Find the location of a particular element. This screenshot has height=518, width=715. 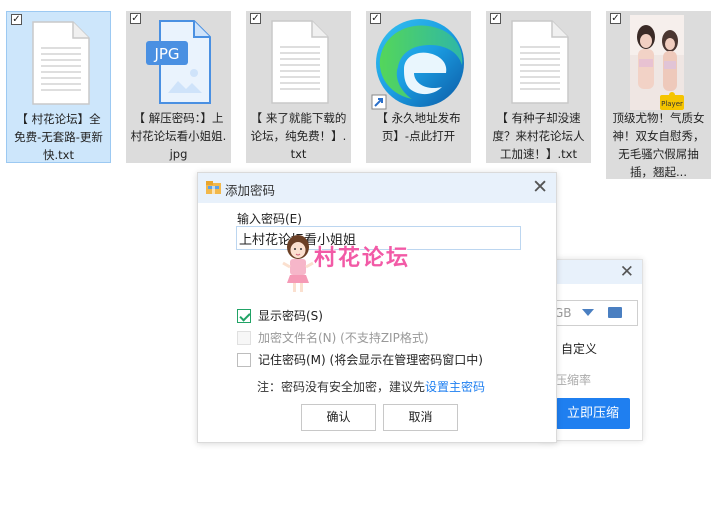

file-name: 【 有种子却没速度？来村花论坛人工加速！】.txt is located at coordinates (538, 136).